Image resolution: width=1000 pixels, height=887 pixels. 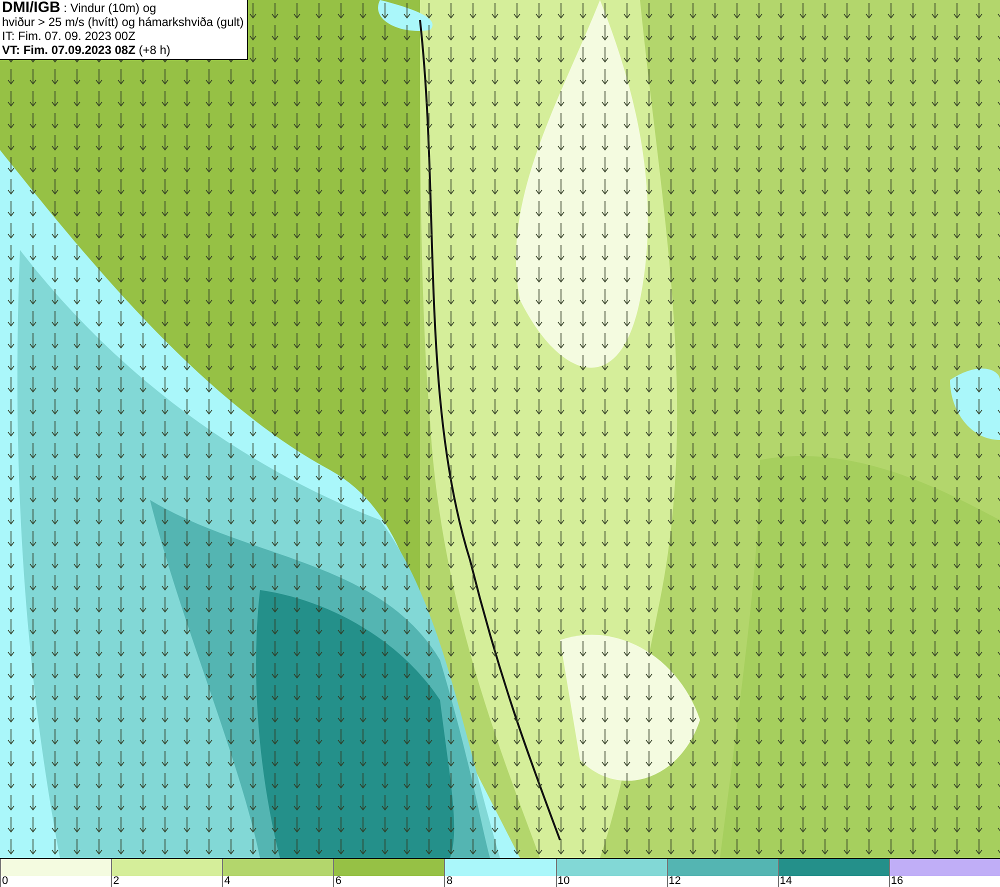 I want to click on header-text: hviður > 25 m/s (hvítt) og hámarkshviða (gult), so click(x=123, y=22).